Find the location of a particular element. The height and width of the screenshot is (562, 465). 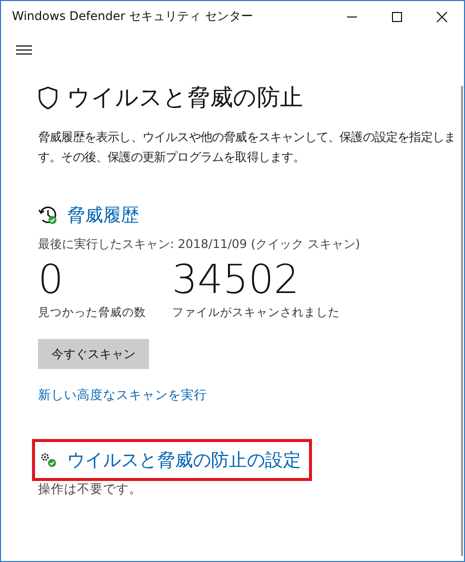

scrollbar is located at coordinates (462, 321).